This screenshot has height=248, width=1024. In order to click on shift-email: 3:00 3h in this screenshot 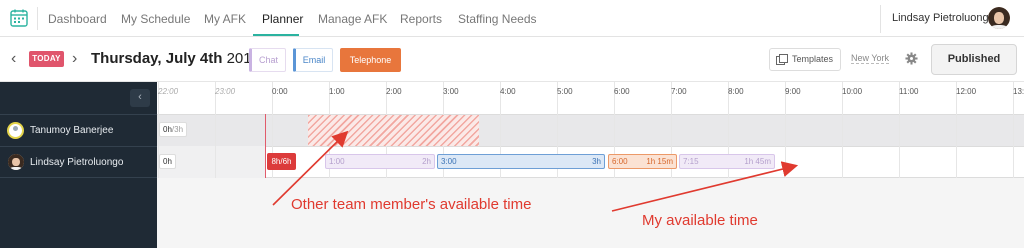, I will do `click(521, 161)`.